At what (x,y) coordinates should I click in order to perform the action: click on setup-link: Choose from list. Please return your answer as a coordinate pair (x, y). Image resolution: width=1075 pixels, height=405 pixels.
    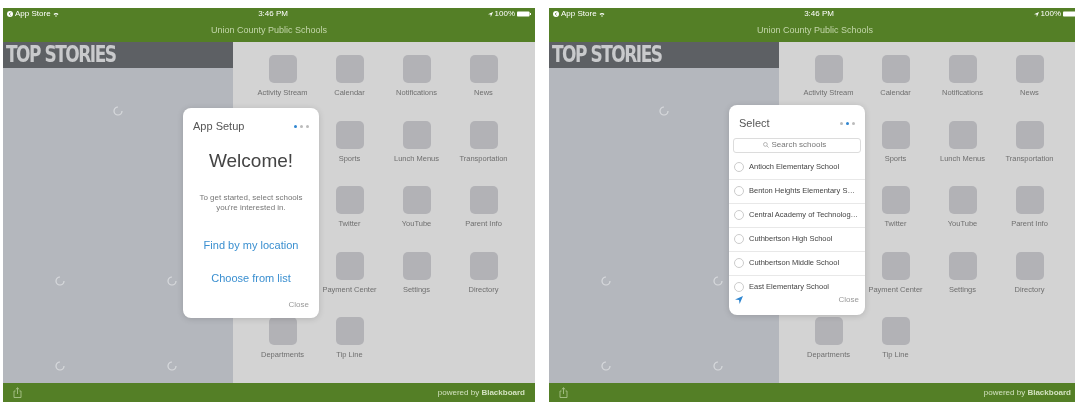
    Looking at the image, I should click on (251, 278).